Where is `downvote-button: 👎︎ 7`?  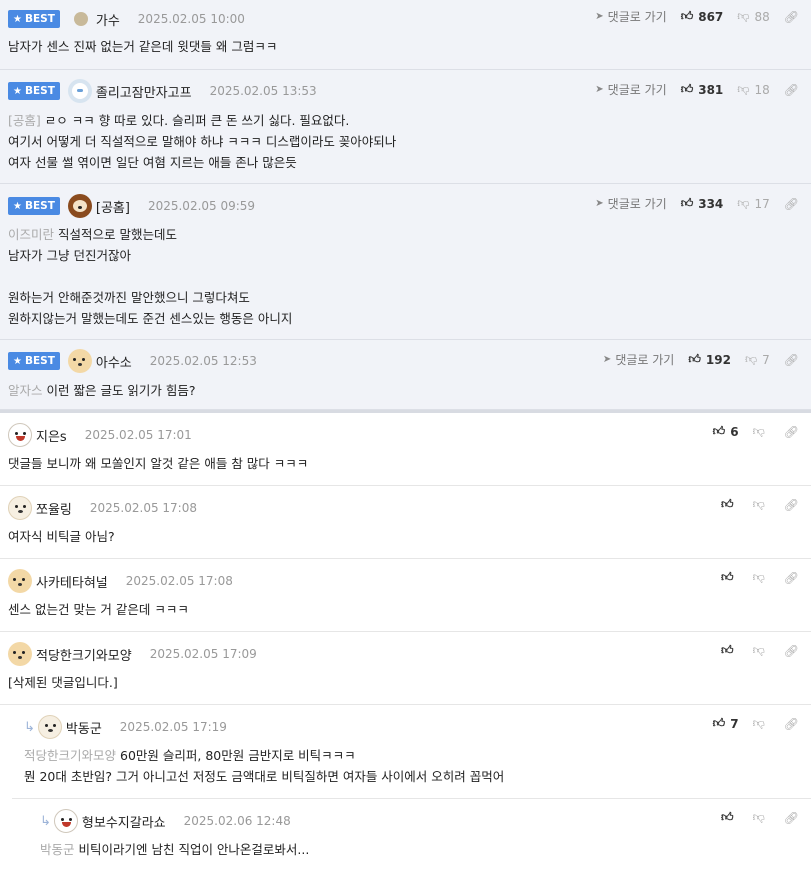 downvote-button: 👎︎ 7 is located at coordinates (757, 359).